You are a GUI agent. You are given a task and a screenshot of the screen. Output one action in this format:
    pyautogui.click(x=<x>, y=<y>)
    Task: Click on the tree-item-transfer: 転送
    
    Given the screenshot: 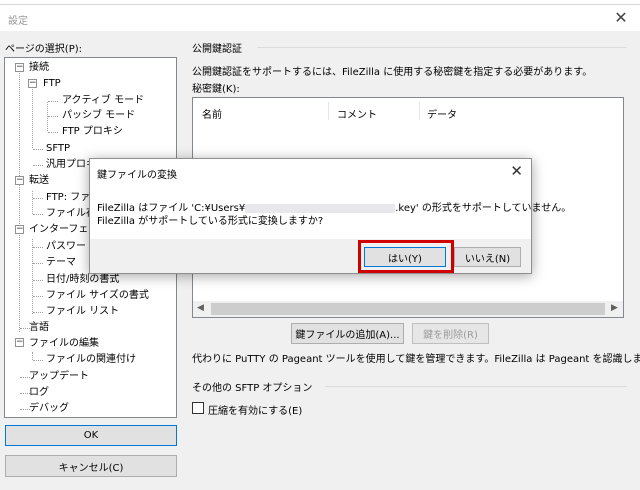 What is the action you would take?
    pyautogui.click(x=39, y=181)
    